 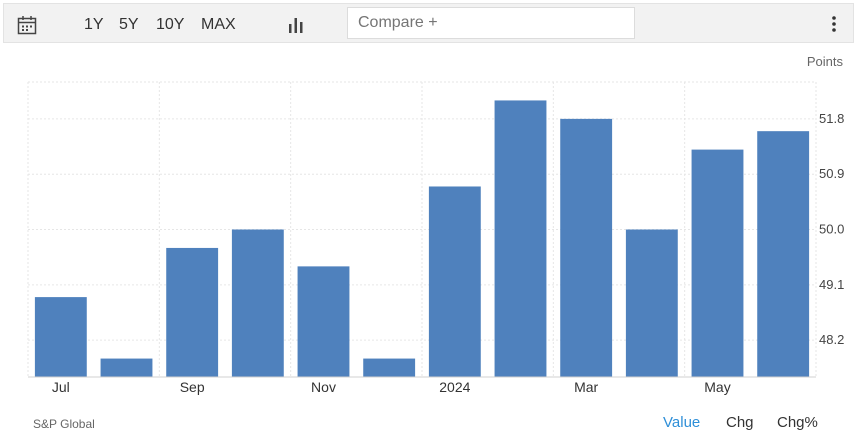 I want to click on x-tick-label: Nov, so click(x=323, y=387).